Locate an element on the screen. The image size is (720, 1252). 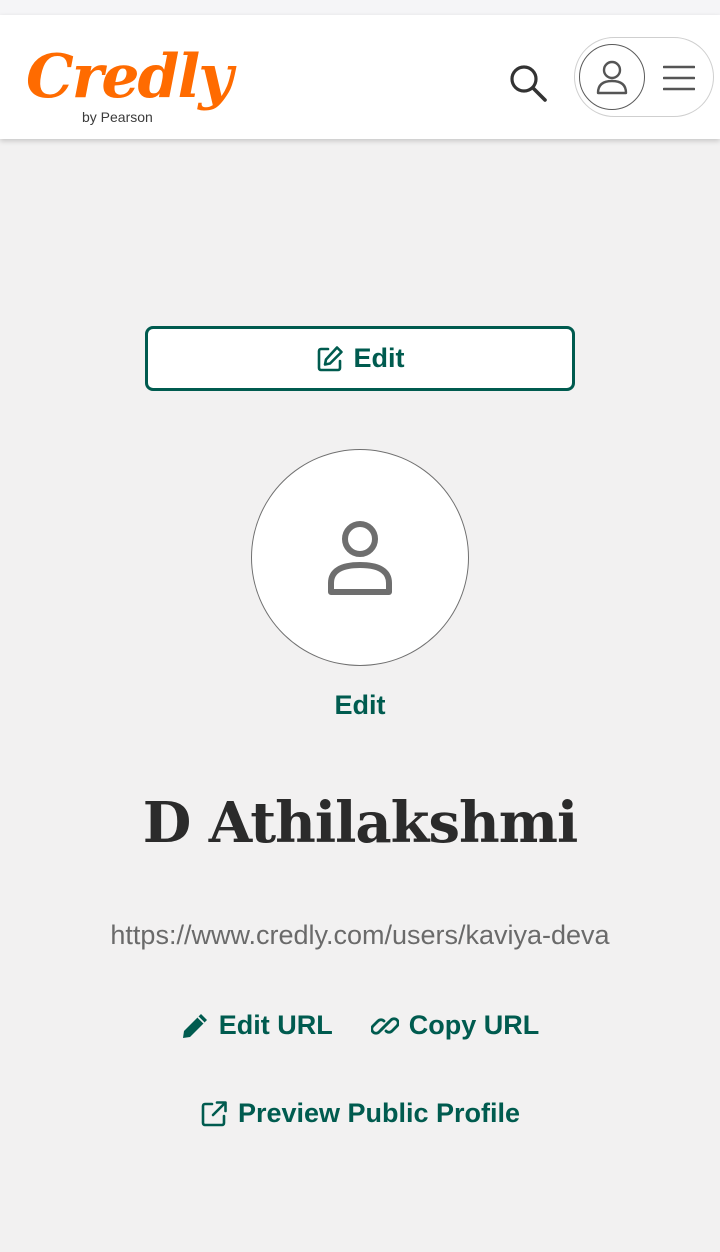
edit-square-icon is located at coordinates (330, 358).